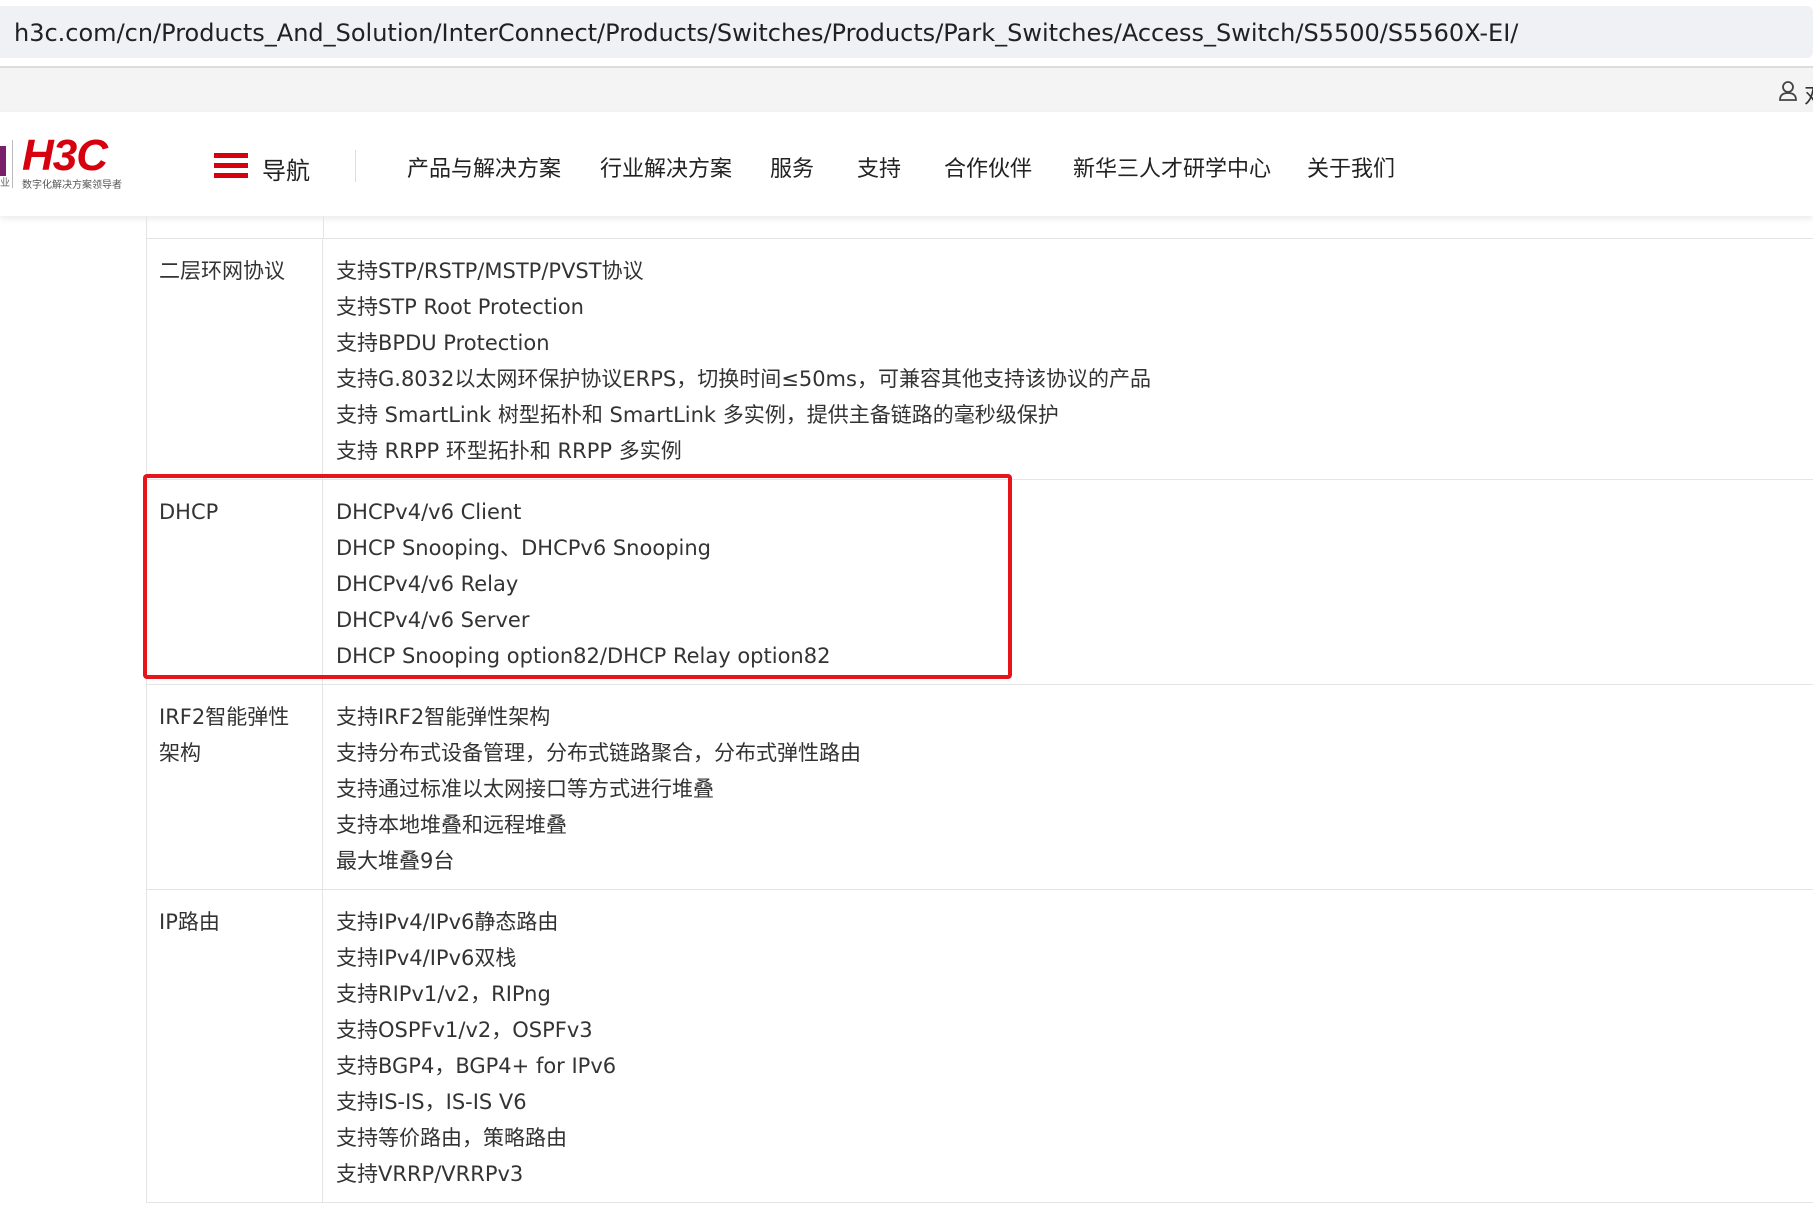 The image size is (1813, 1216). Describe the element at coordinates (523, 548) in the screenshot. I see `row-value: DHCP Snooping、DHCPv6 Snooping` at that location.